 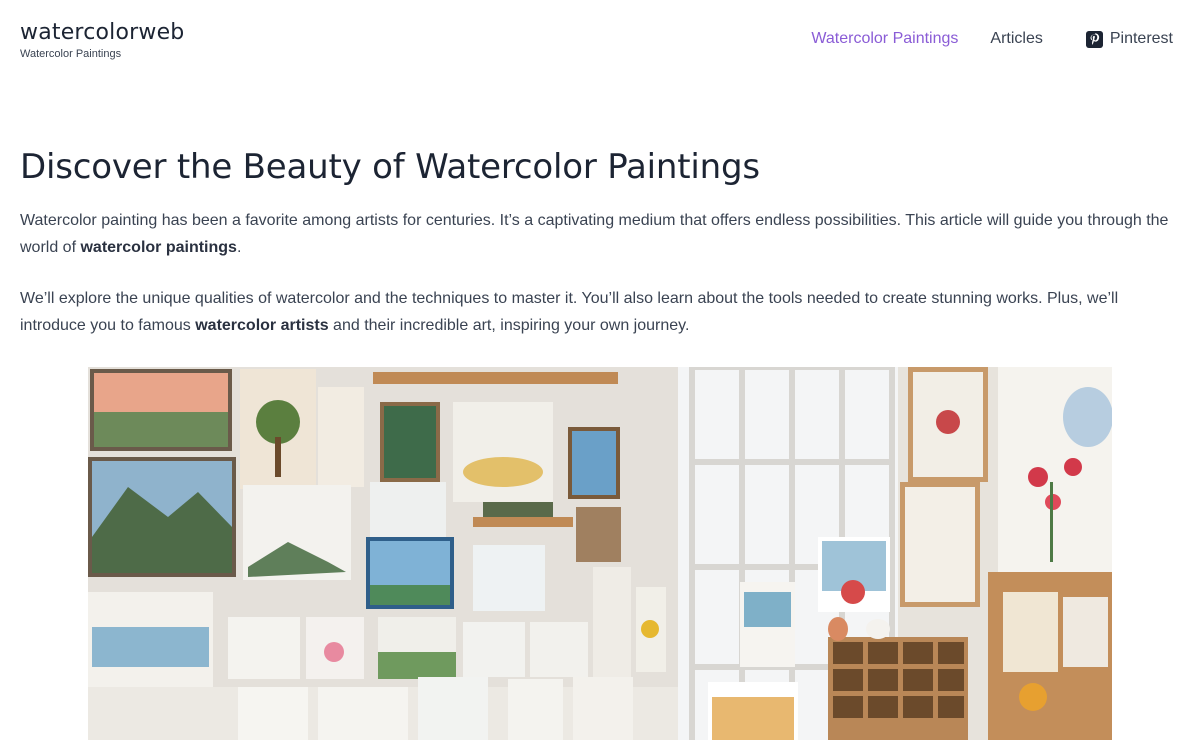 I want to click on overview-keyword: watercolor artists, so click(x=262, y=325).